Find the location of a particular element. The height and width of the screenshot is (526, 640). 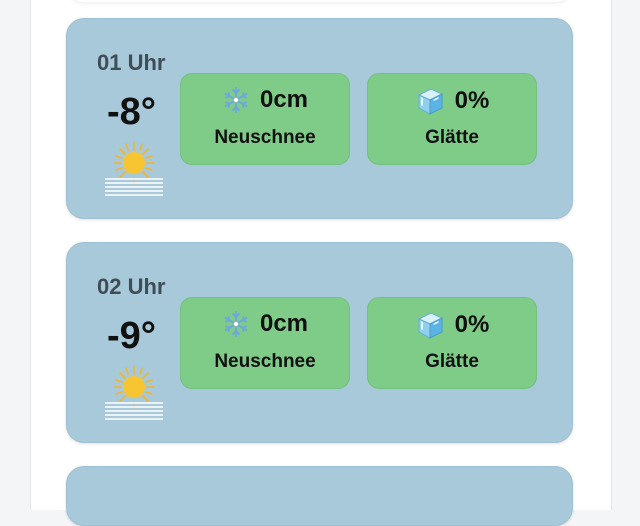

hour-label: 01 Uhr is located at coordinates (131, 62).